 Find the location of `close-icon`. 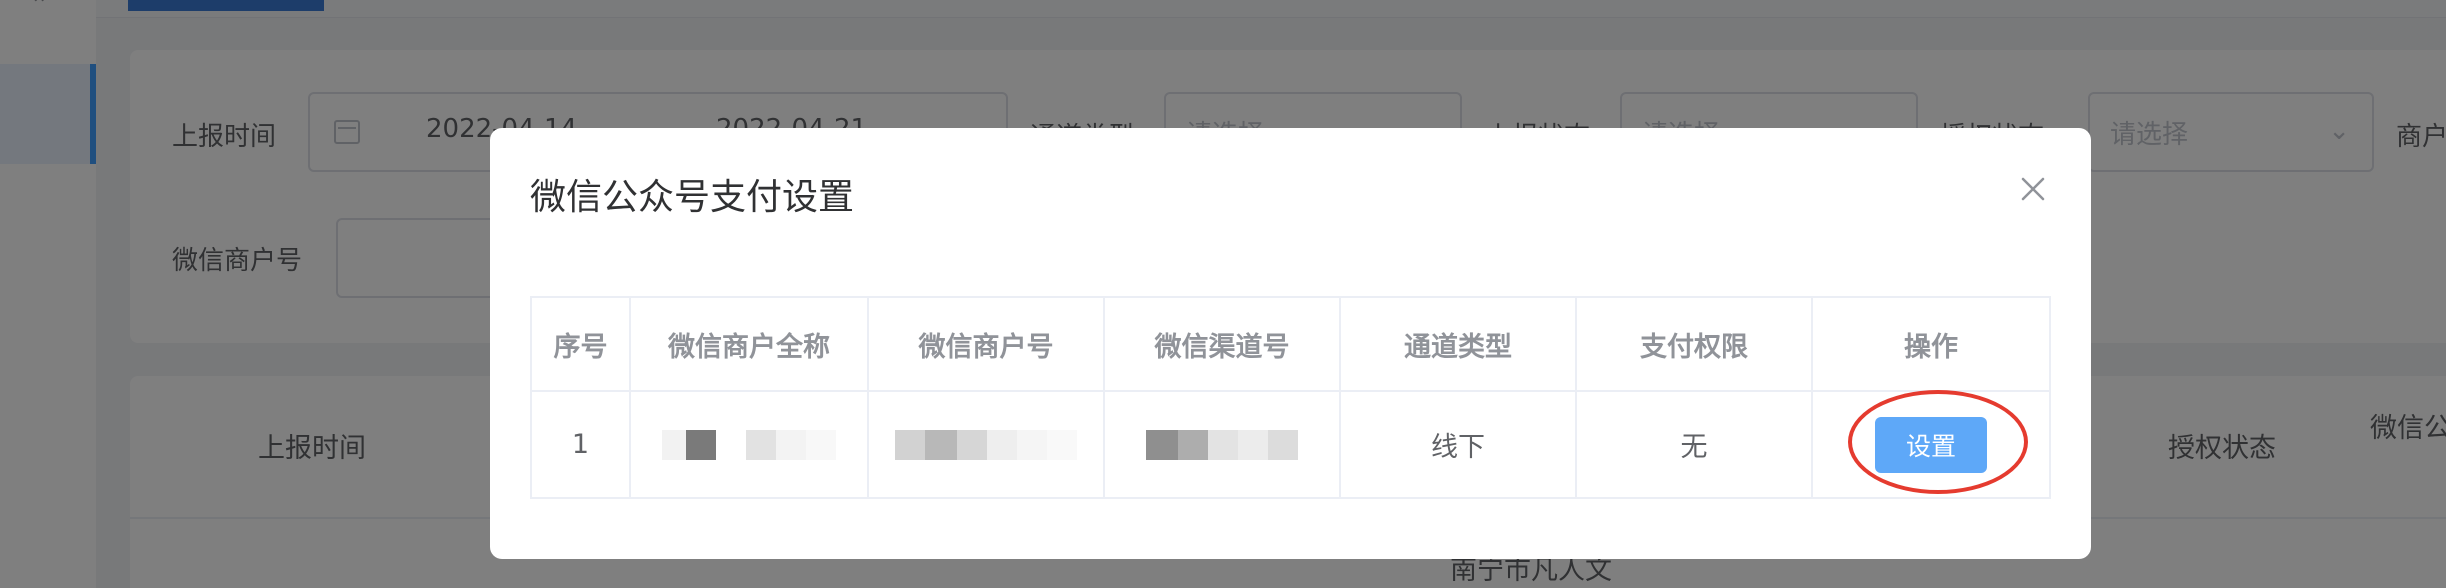

close-icon is located at coordinates (2033, 189).